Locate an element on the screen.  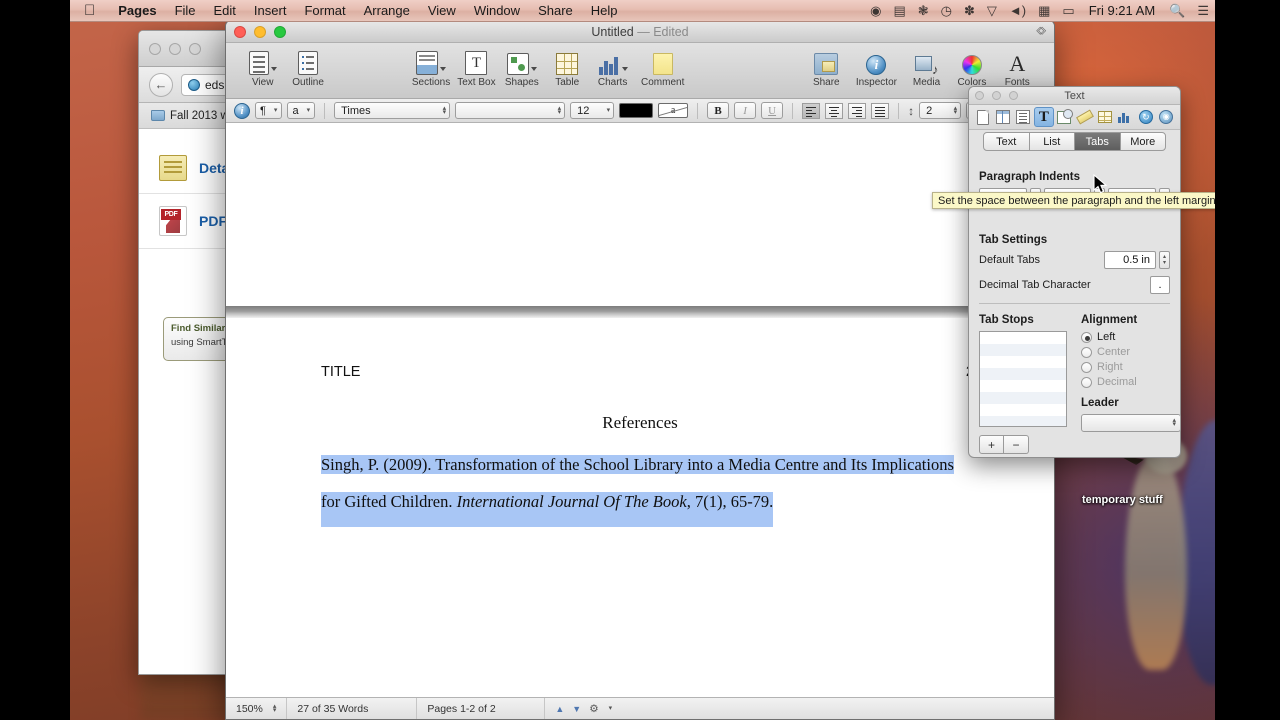
alignment-radio-right: Right is located at coordinates (1131, 367).